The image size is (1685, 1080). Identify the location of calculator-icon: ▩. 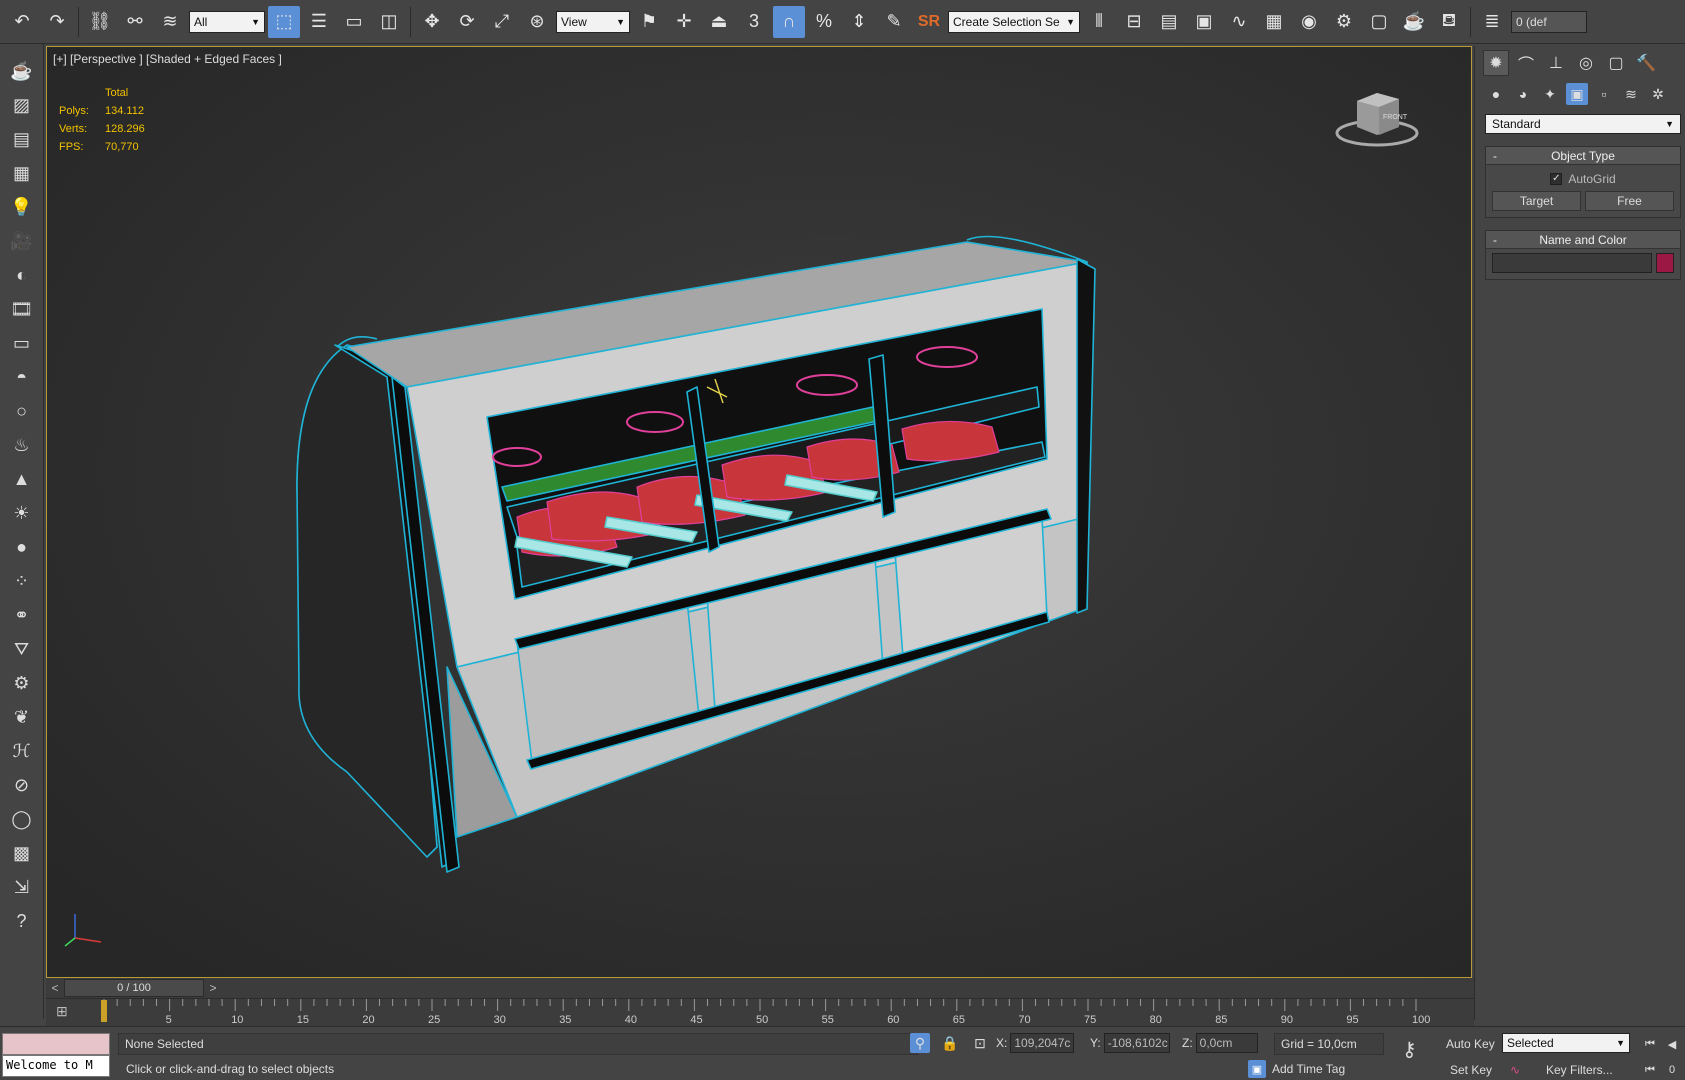
(22, 853).